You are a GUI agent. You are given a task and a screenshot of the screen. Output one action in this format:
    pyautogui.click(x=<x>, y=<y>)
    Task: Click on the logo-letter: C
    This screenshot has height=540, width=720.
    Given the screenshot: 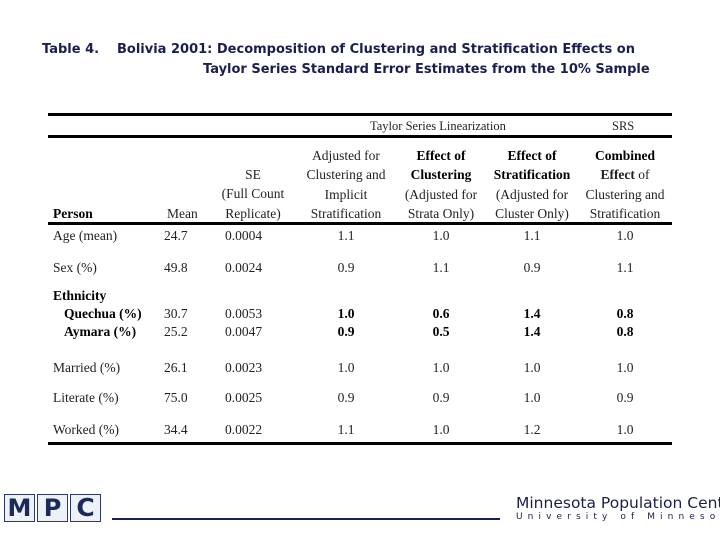 What is the action you would take?
    pyautogui.click(x=85, y=508)
    